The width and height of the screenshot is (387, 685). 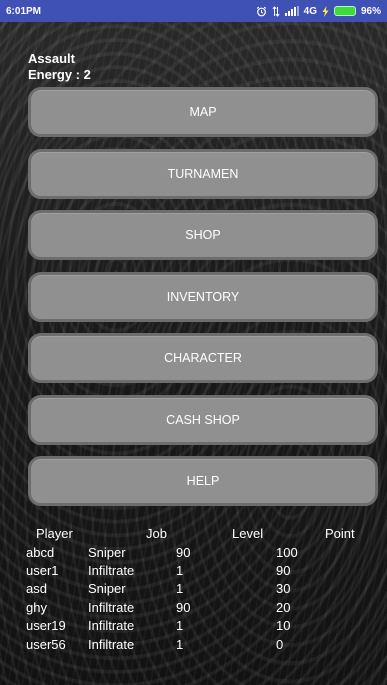 I want to click on character-button: CHARACTER, so click(x=203, y=358).